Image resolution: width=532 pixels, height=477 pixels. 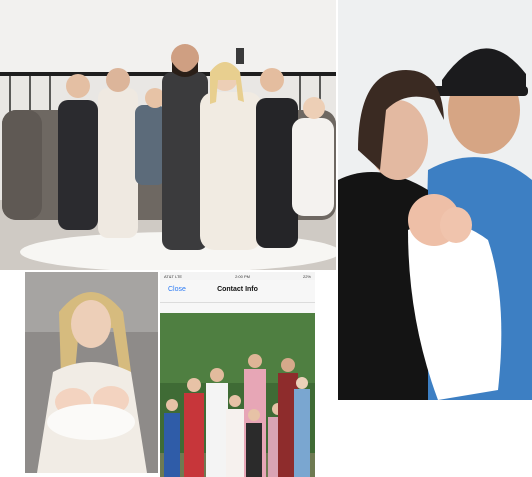 I want to click on page-title: Contact Info, so click(x=237, y=289).